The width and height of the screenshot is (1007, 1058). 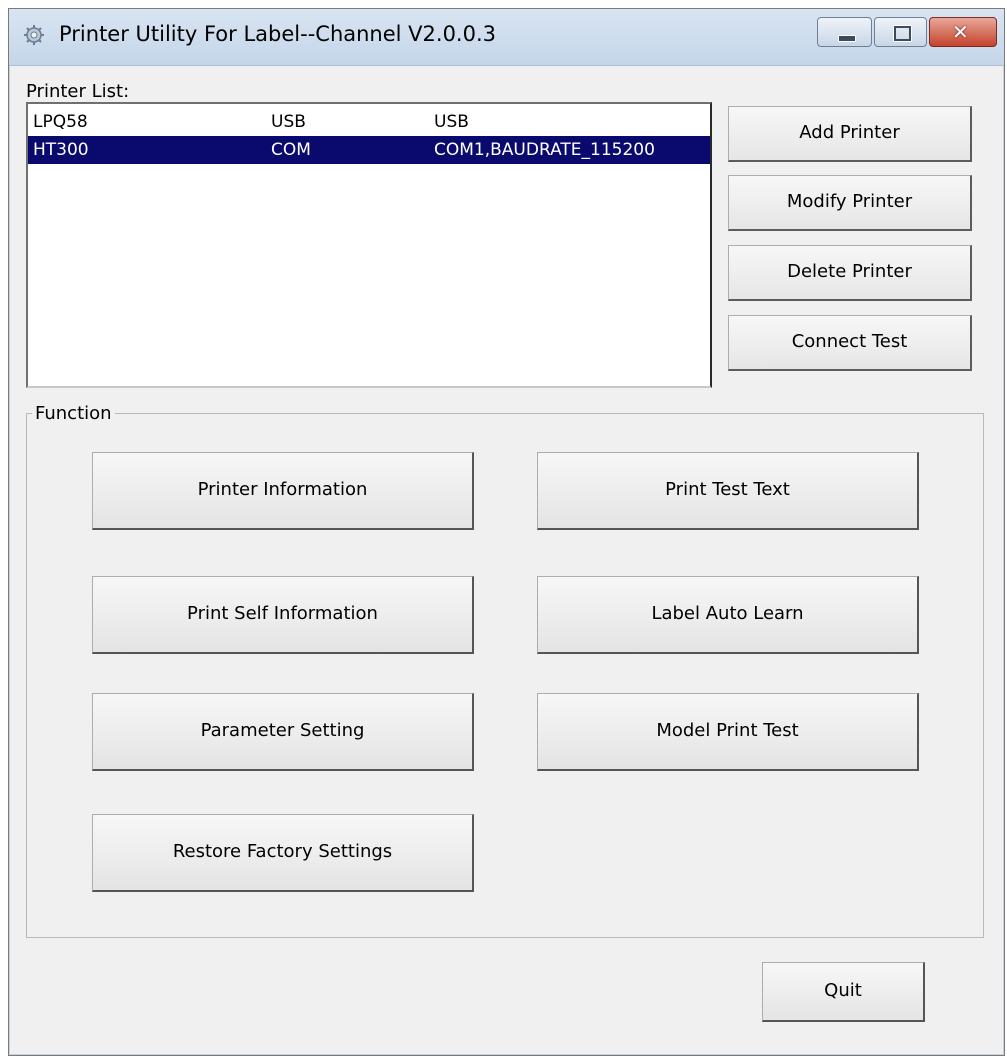 I want to click on printer-row-selected: HT300 COM COM1,BAUDRATE_115200, so click(x=369, y=150).